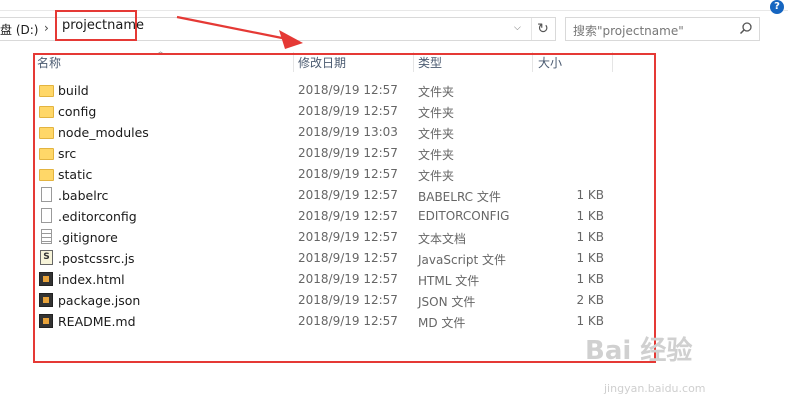  Describe the element at coordinates (517, 28) in the screenshot. I see `address-dropdown-icon: ⌵` at that location.